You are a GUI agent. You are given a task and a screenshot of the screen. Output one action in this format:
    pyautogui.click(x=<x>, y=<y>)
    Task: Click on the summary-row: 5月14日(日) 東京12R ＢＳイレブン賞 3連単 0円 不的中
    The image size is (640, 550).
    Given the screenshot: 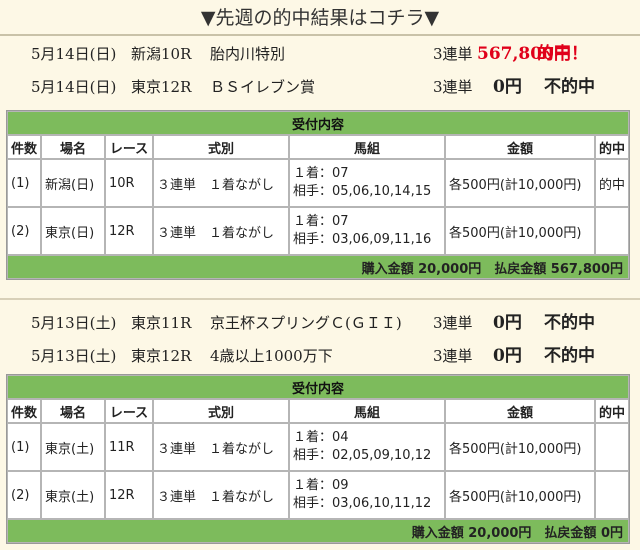 What is the action you would take?
    pyautogui.click(x=320, y=87)
    